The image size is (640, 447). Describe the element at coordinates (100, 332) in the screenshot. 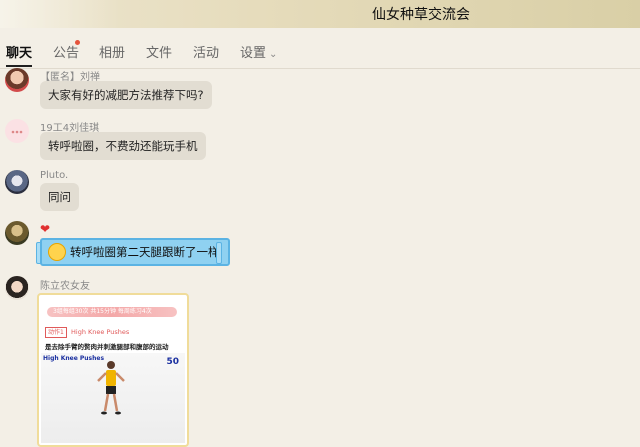

I see `exercise-name: High Knee Pushes` at that location.